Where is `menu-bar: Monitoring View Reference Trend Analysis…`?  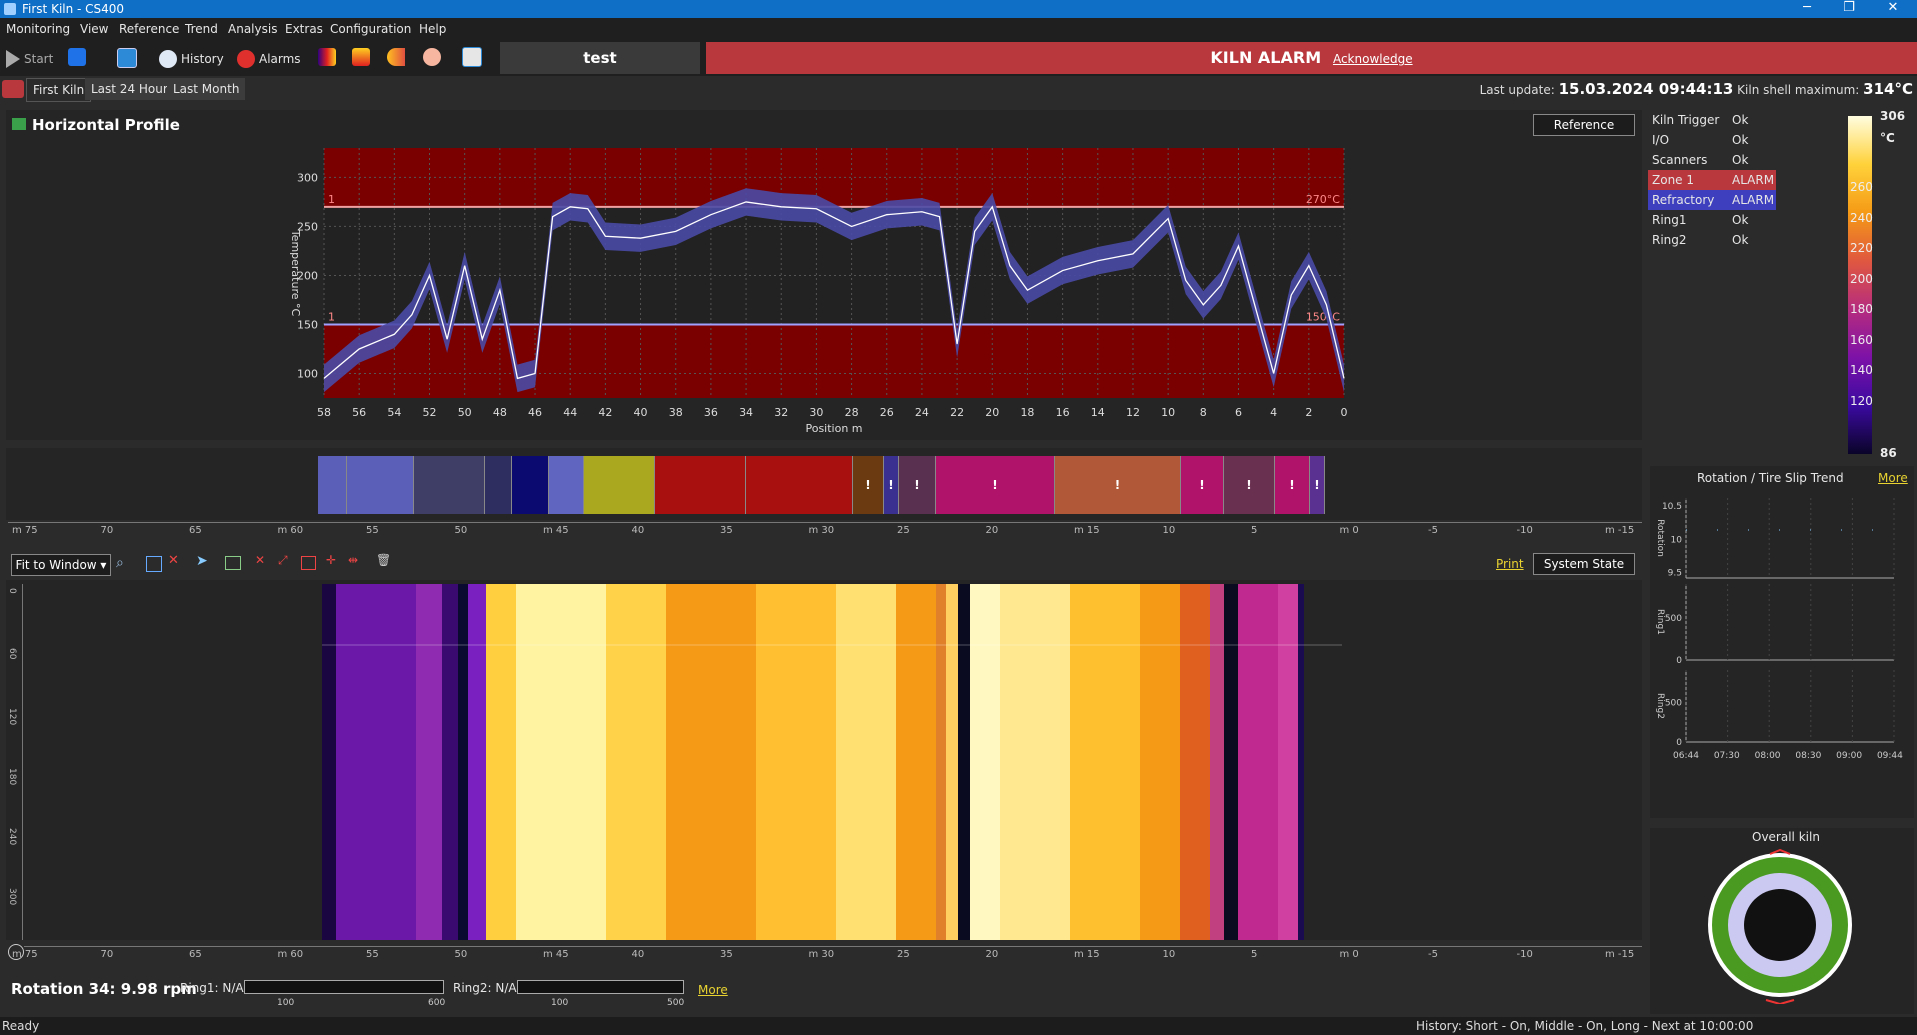 menu-bar: Monitoring View Reference Trend Analysis… is located at coordinates (958, 29).